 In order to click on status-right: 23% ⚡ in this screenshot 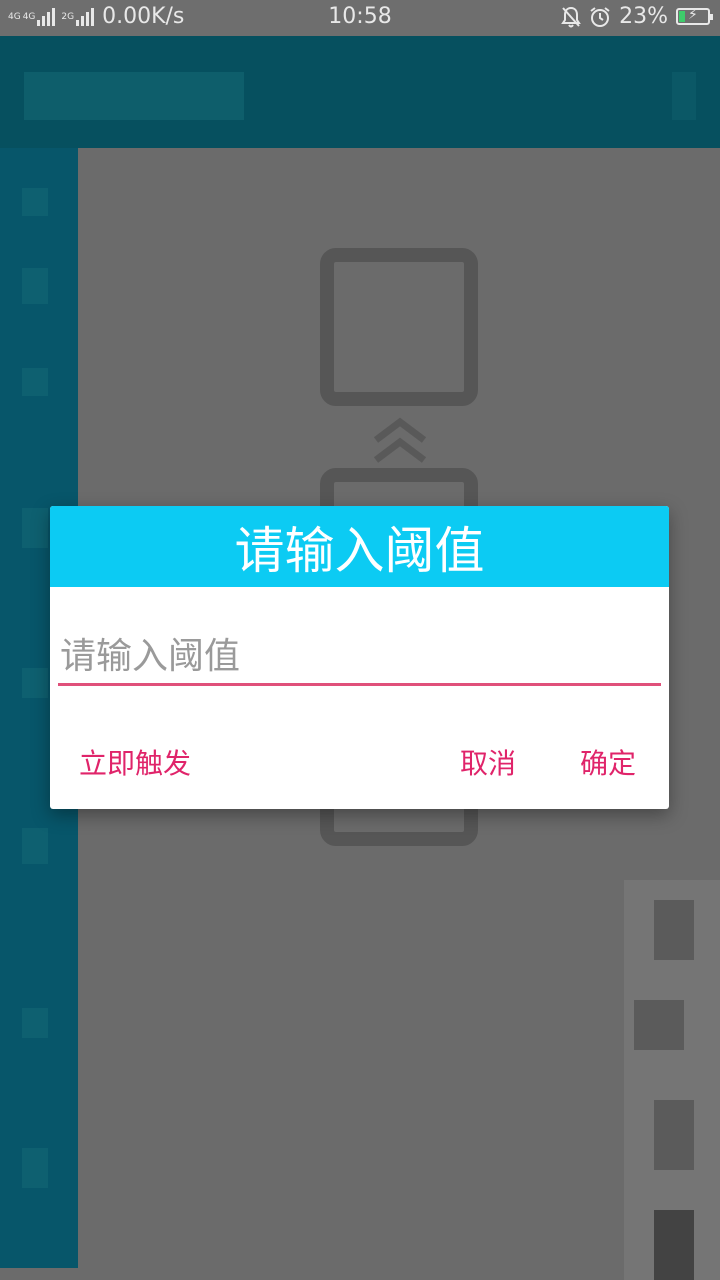, I will do `click(637, 16)`.